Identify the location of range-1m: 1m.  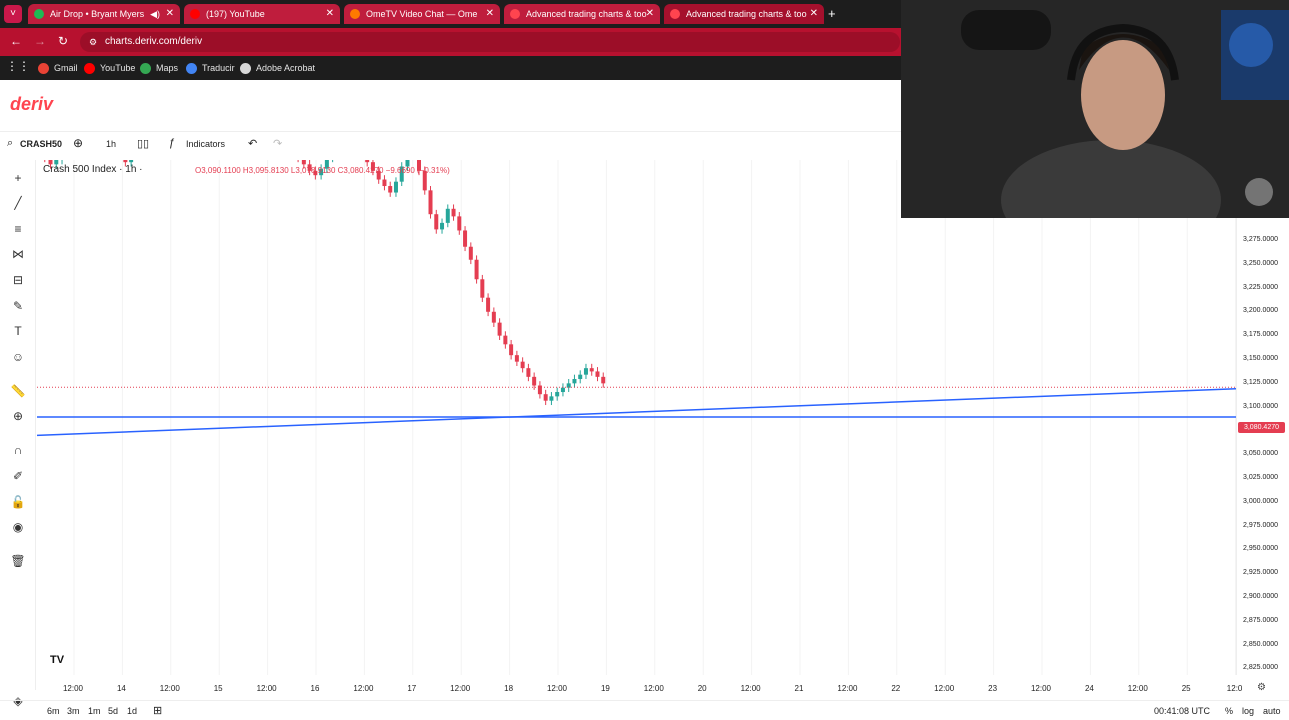
(94, 711).